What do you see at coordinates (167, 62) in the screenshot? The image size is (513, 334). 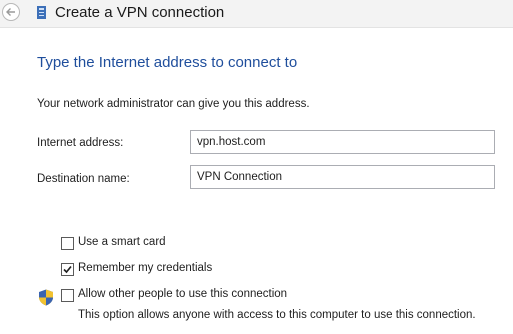 I see `page-heading: Type the Internet address to connect to` at bounding box center [167, 62].